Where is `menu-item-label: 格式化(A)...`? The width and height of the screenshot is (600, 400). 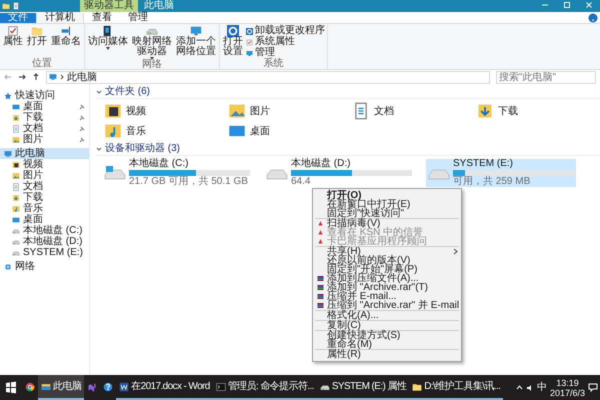 menu-item-label: 格式化(A)... is located at coordinates (353, 315).